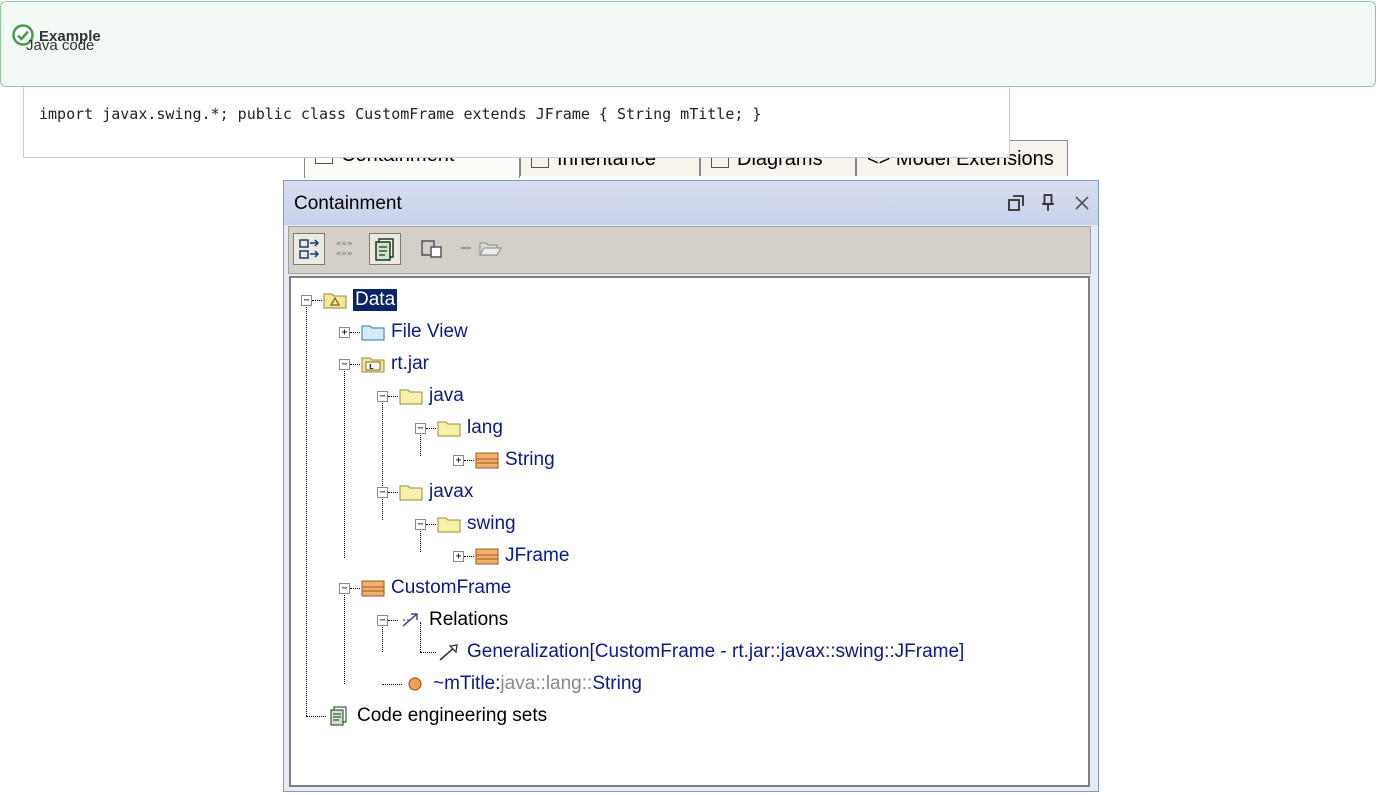 The height and width of the screenshot is (795, 1379). What do you see at coordinates (420, 524) in the screenshot?
I see `collapse-swing-toggle: −` at bounding box center [420, 524].